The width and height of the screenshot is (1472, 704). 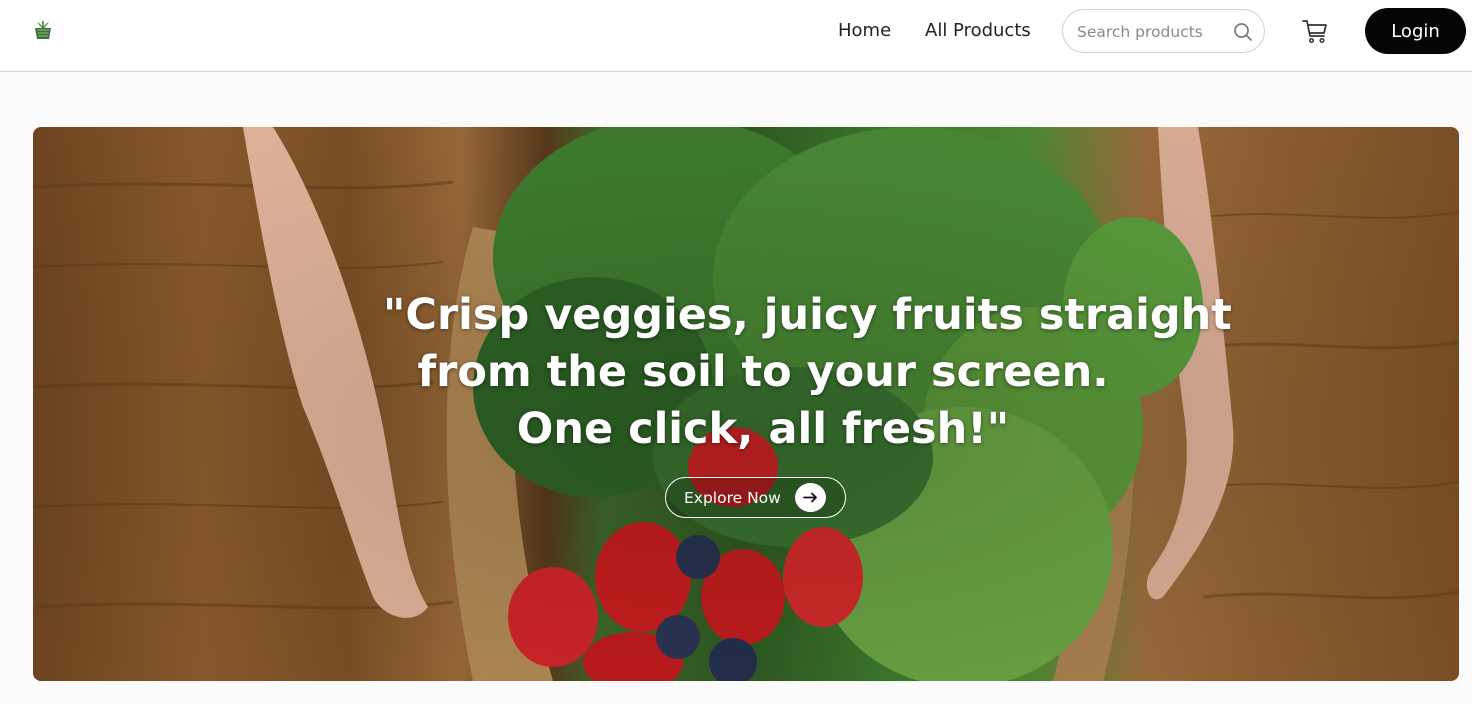 I want to click on search-box, so click(x=1163, y=31).